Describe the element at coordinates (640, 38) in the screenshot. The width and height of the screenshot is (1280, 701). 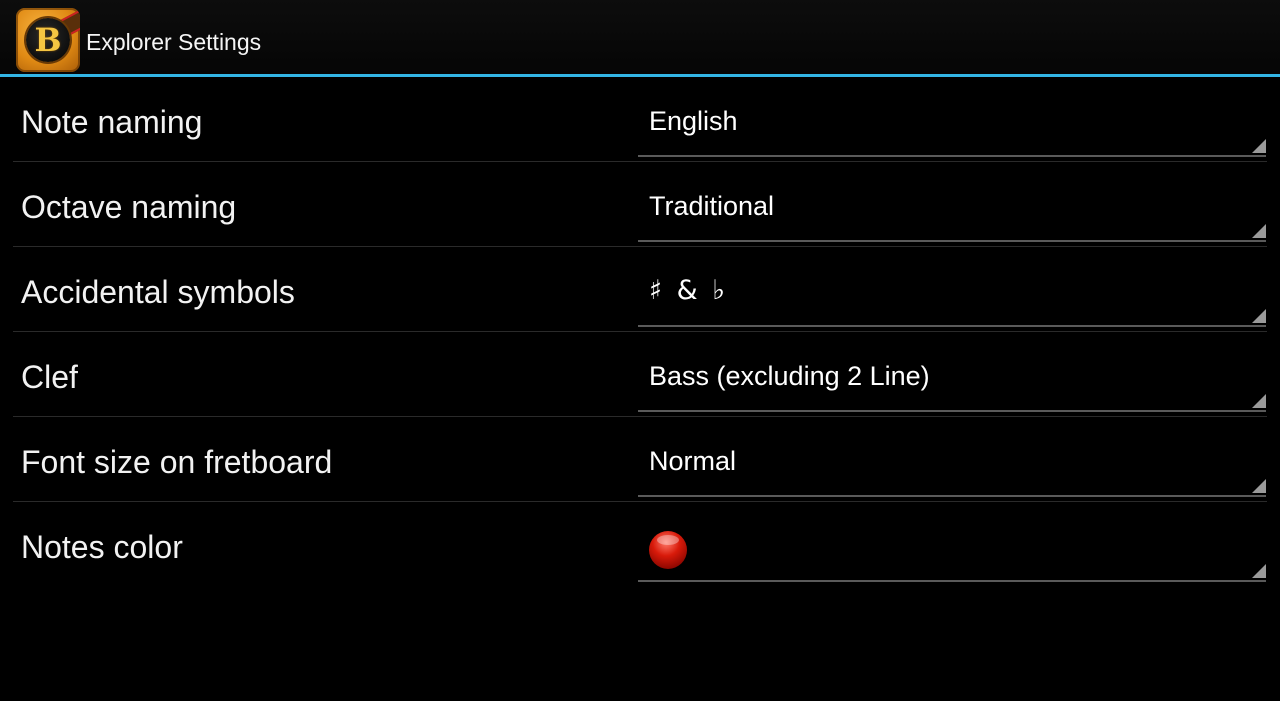
I see `action-bar: B Explorer Settings` at that location.